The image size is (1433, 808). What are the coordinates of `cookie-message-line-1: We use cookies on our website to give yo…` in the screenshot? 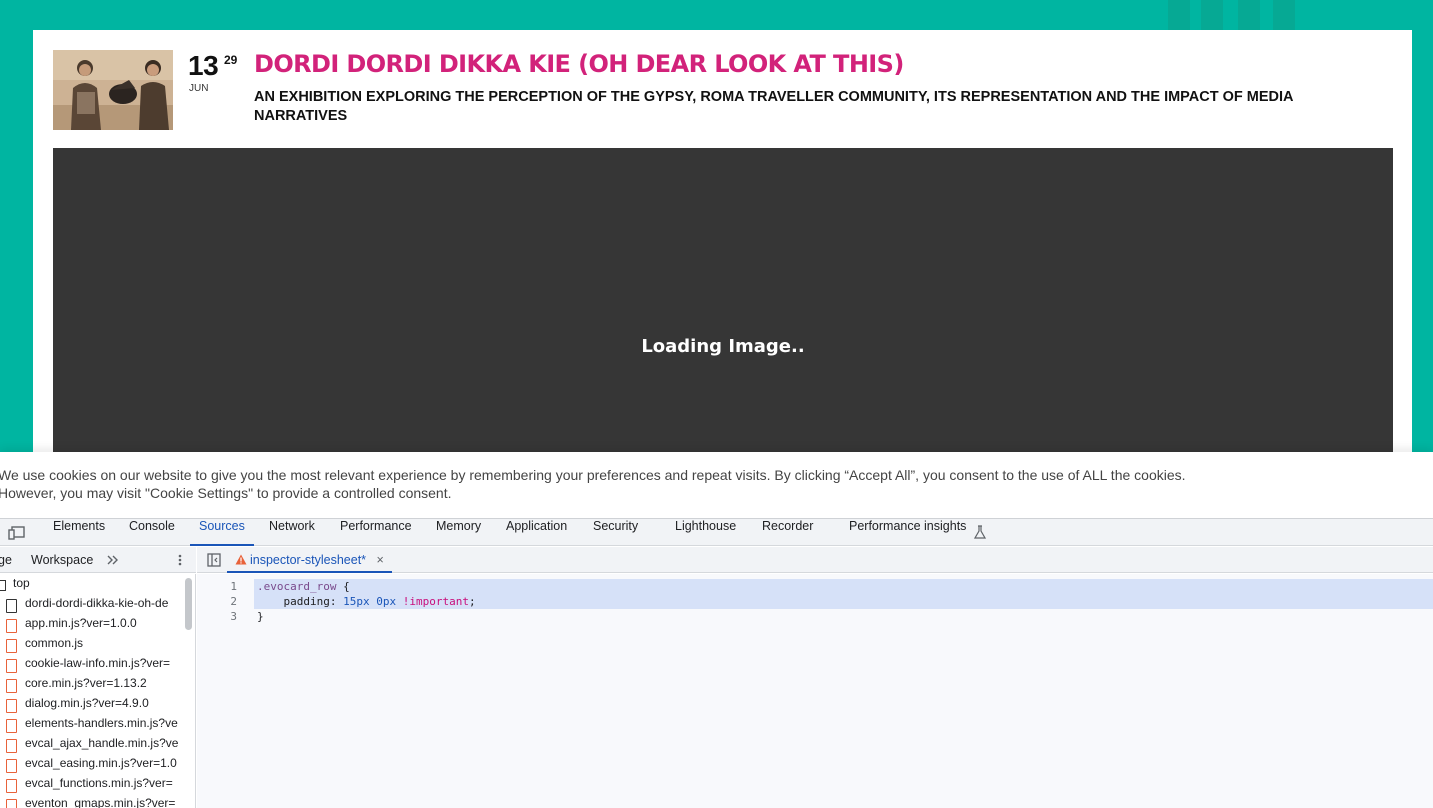 It's located at (593, 475).